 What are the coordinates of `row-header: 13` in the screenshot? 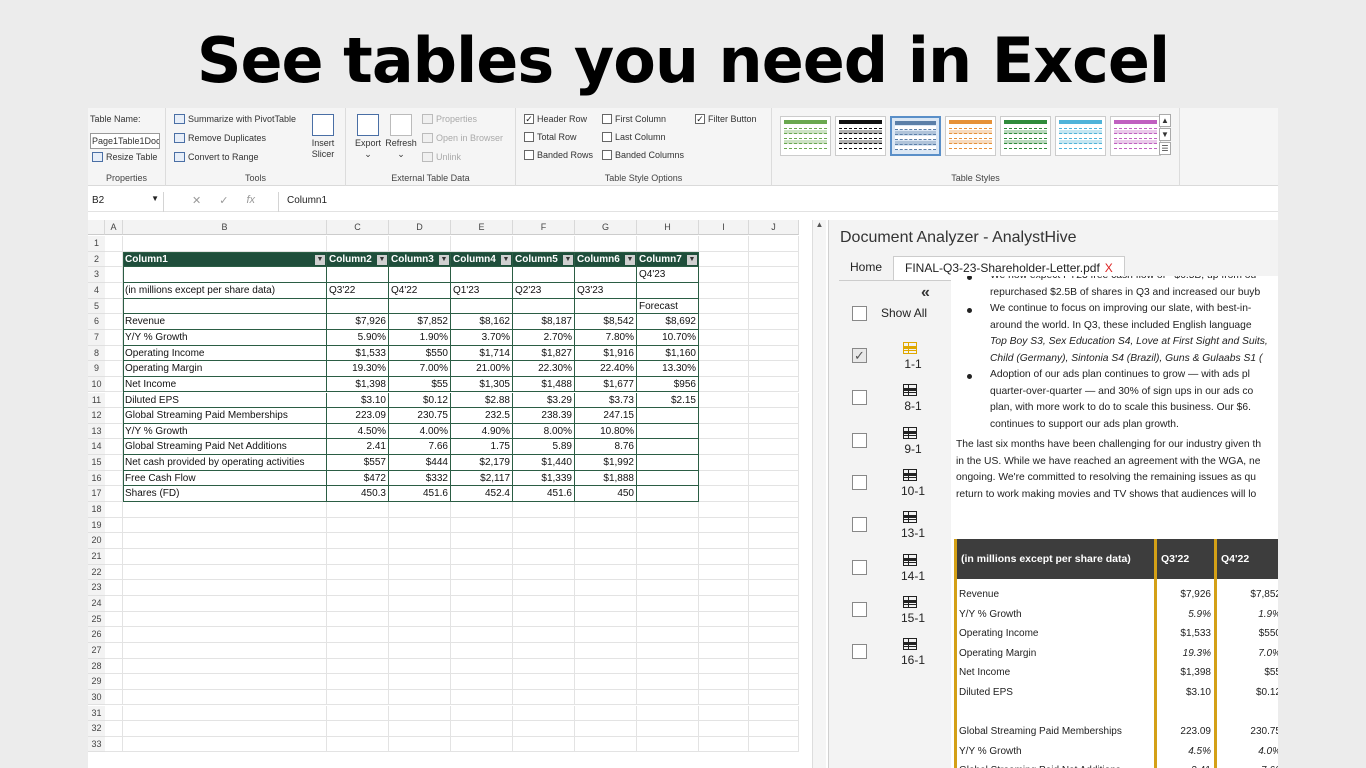 It's located at (96, 431).